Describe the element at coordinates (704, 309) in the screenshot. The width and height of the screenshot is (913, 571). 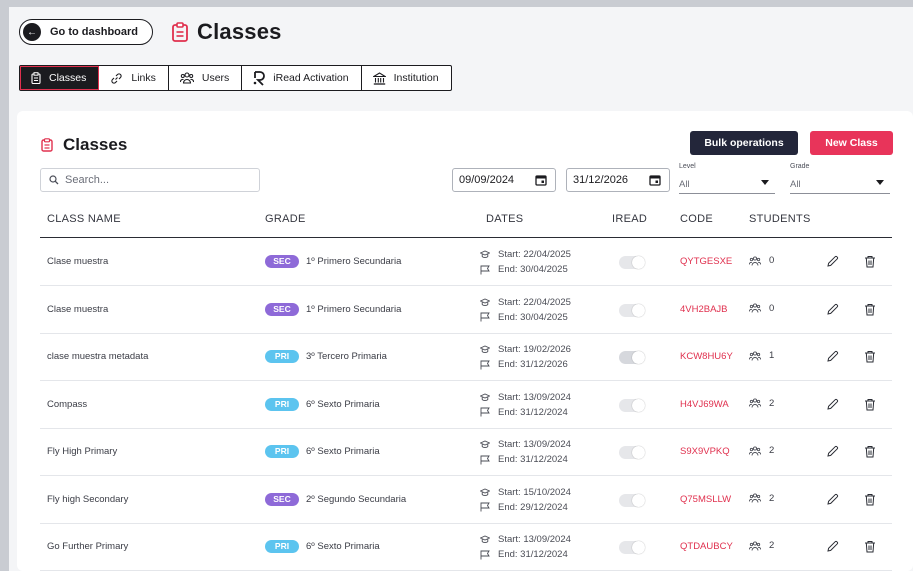
I see `class-code: 4VH2BAJB` at that location.